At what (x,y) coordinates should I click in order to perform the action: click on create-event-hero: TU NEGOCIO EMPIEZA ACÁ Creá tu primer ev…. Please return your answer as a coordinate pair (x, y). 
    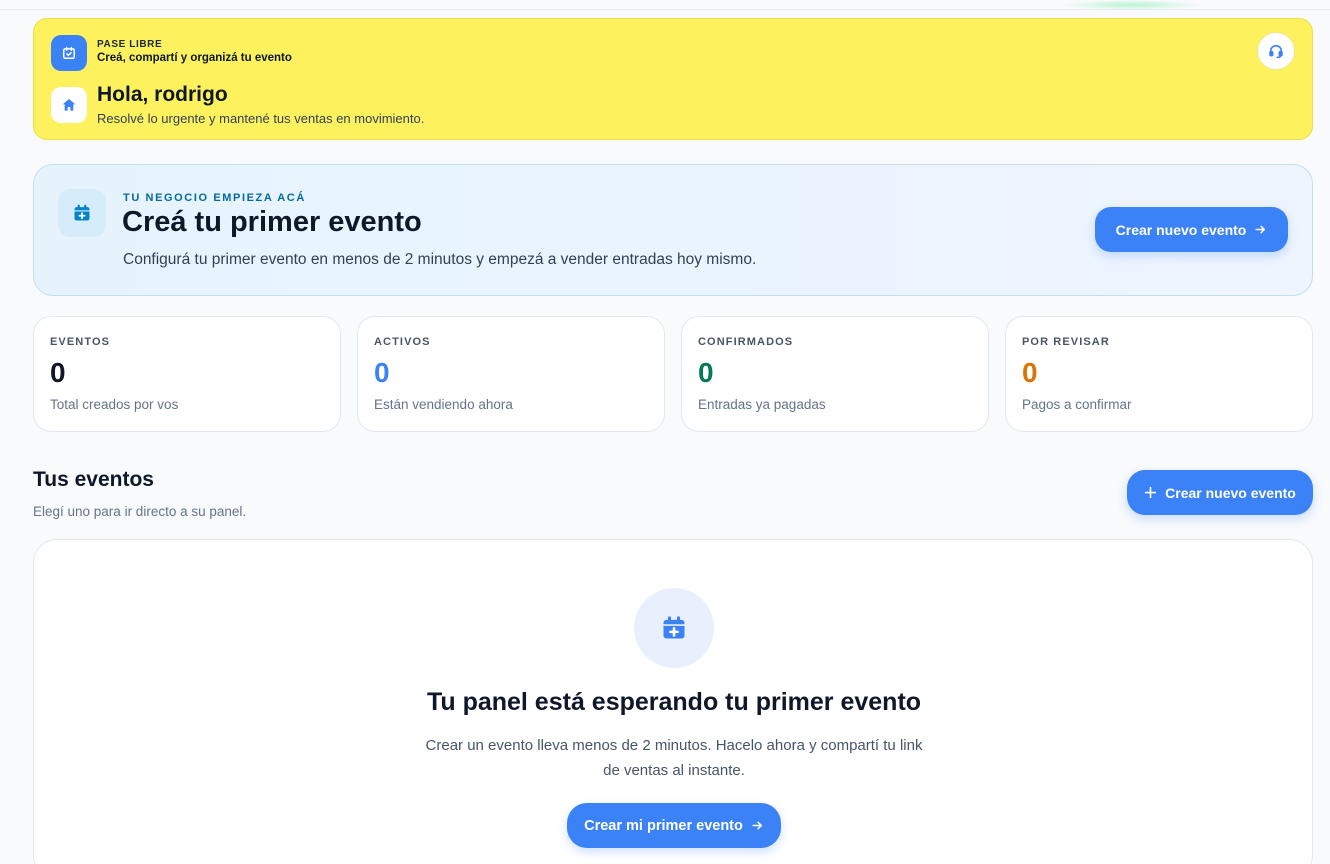
    Looking at the image, I should click on (673, 230).